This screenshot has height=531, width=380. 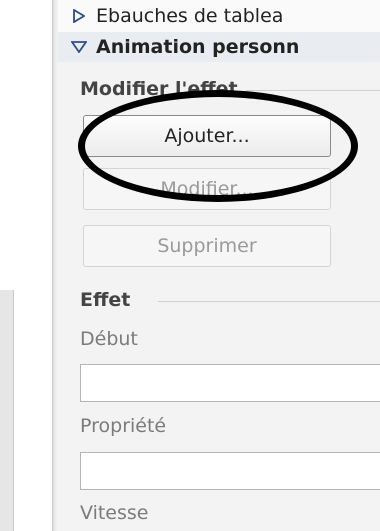 What do you see at coordinates (207, 246) in the screenshot?
I see `delete-effect-button: Supprimer` at bounding box center [207, 246].